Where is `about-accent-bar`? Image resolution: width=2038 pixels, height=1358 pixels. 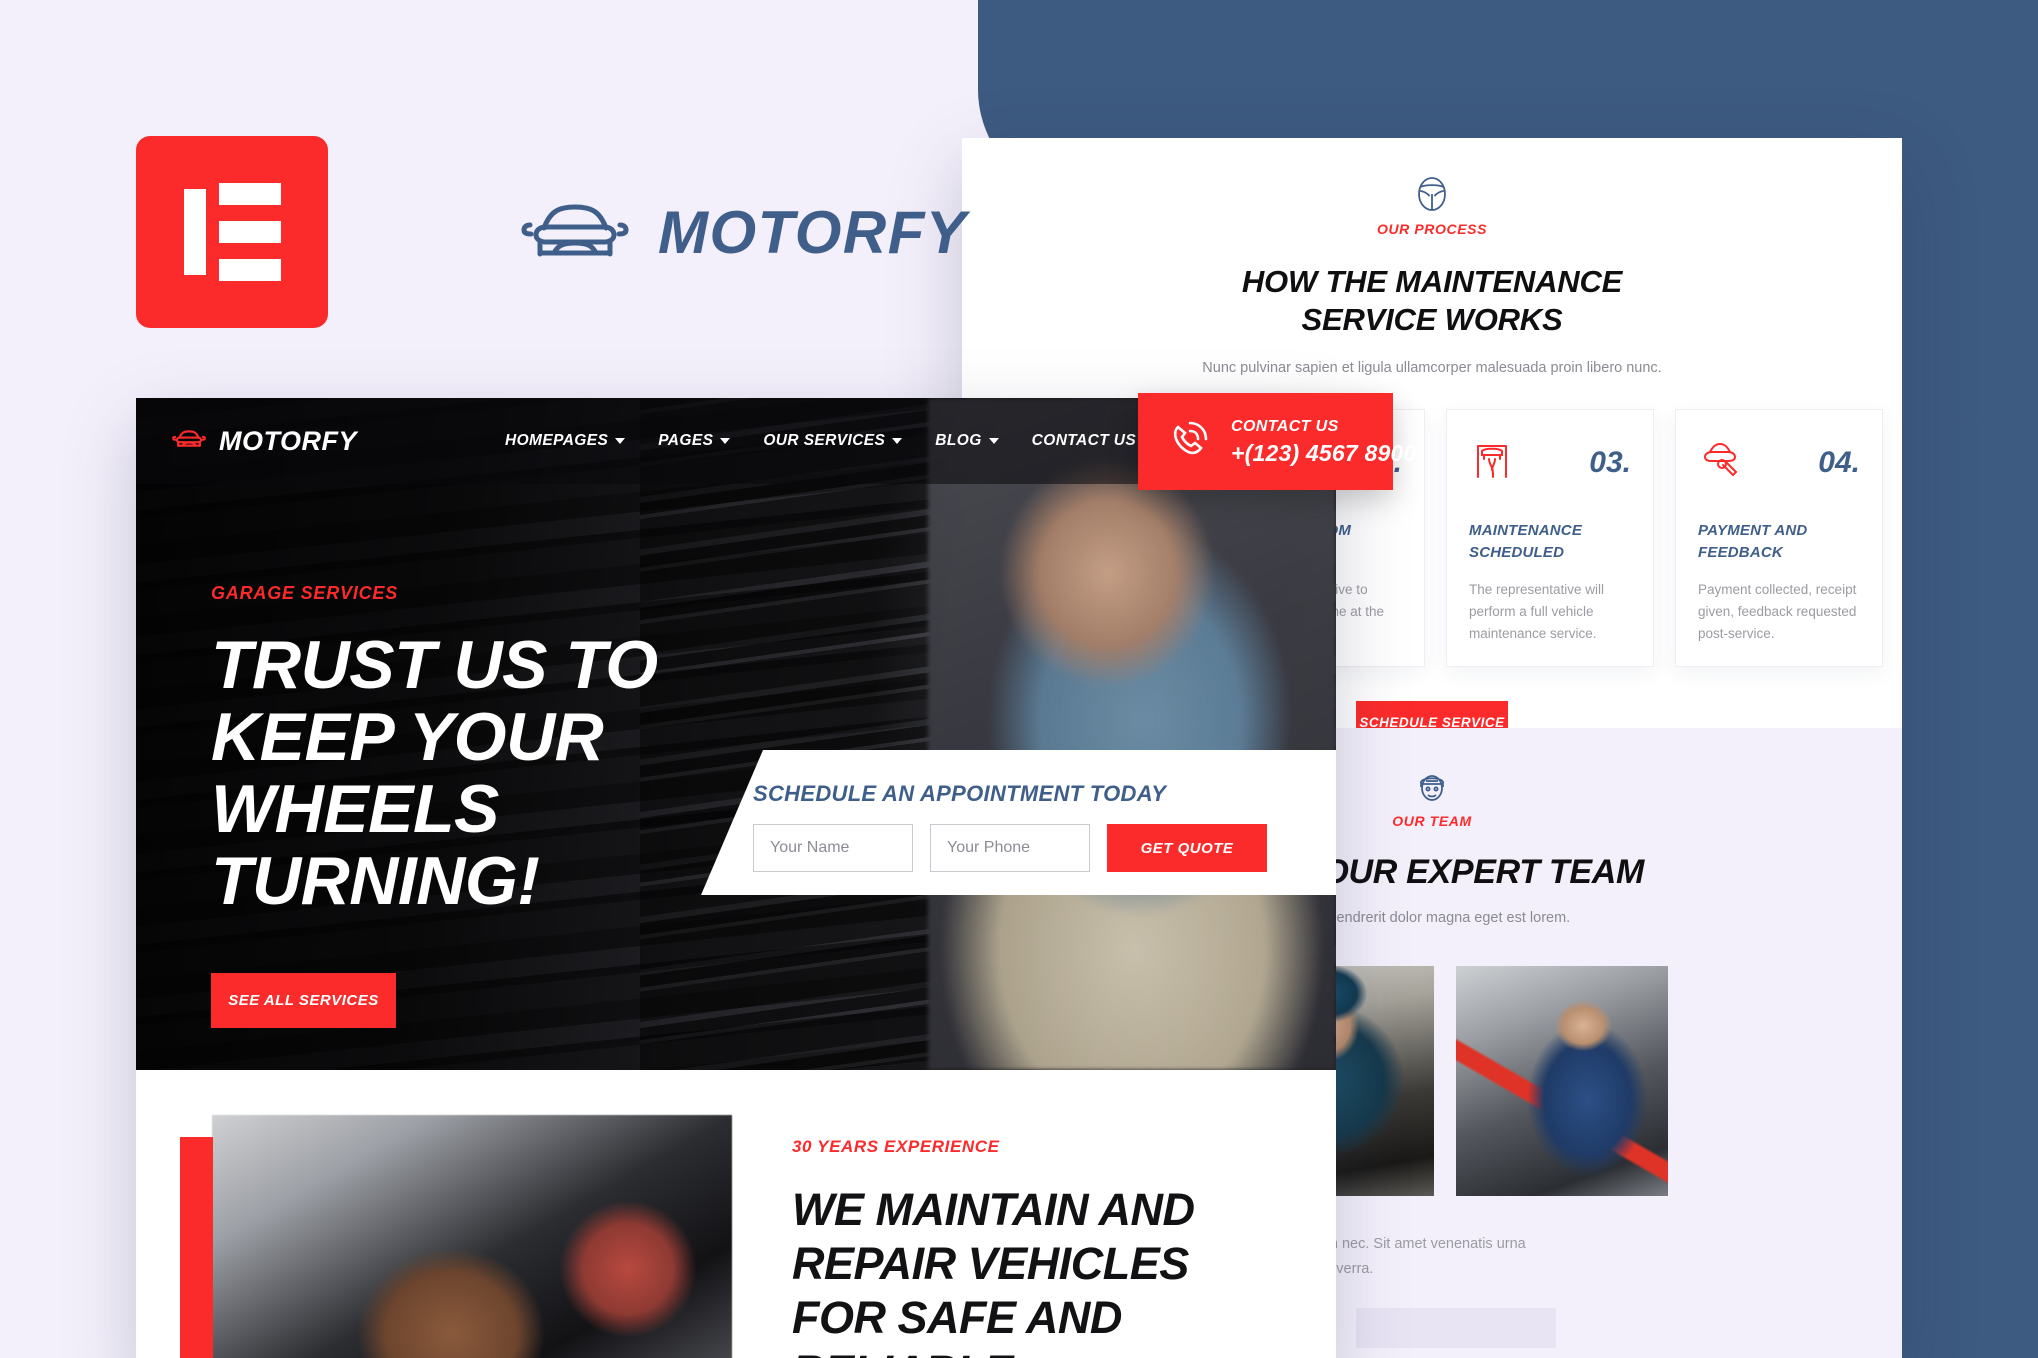
about-accent-bar is located at coordinates (196, 1247).